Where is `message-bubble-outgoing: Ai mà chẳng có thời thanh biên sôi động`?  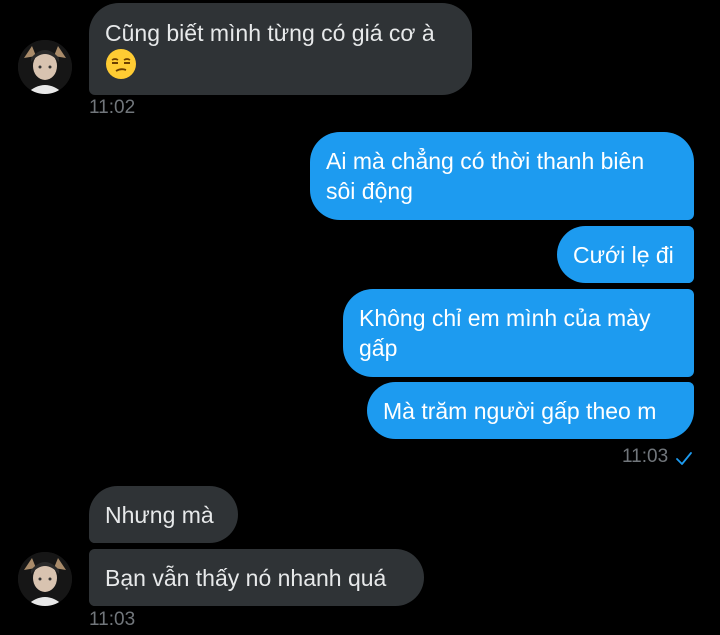
message-bubble-outgoing: Ai mà chẳng có thời thanh biên sôi động is located at coordinates (502, 176).